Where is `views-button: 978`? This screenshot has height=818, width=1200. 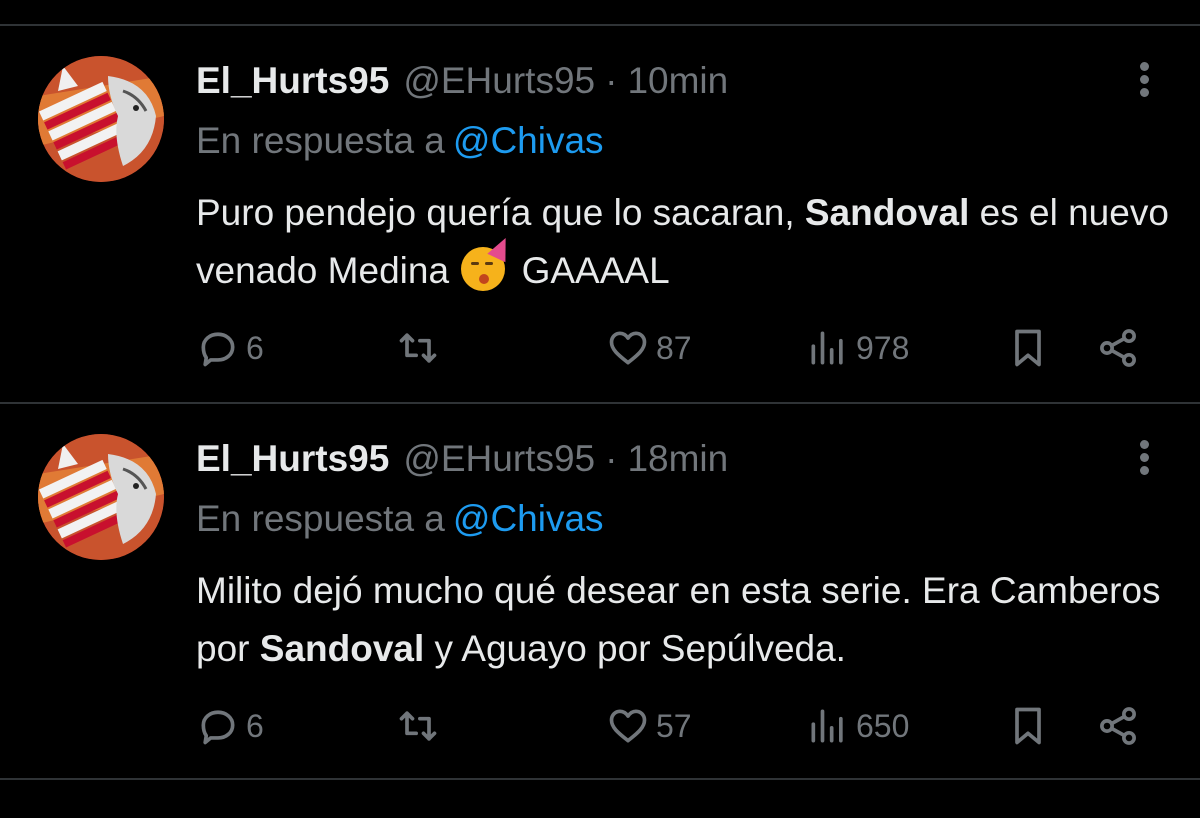 views-button: 978 is located at coordinates (857, 348).